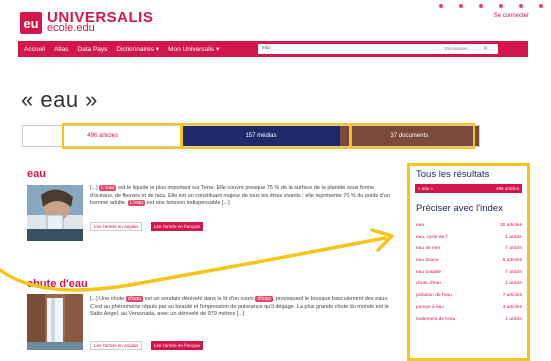 This screenshot has height=361, width=551. What do you see at coordinates (511, 16) in the screenshot?
I see `connect-link: Se connecter` at bounding box center [511, 16].